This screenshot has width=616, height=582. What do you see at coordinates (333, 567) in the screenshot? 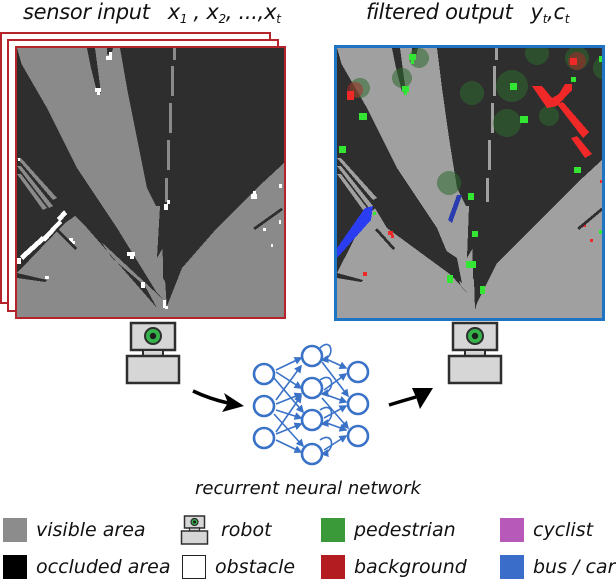
I see `background-swatch` at bounding box center [333, 567].